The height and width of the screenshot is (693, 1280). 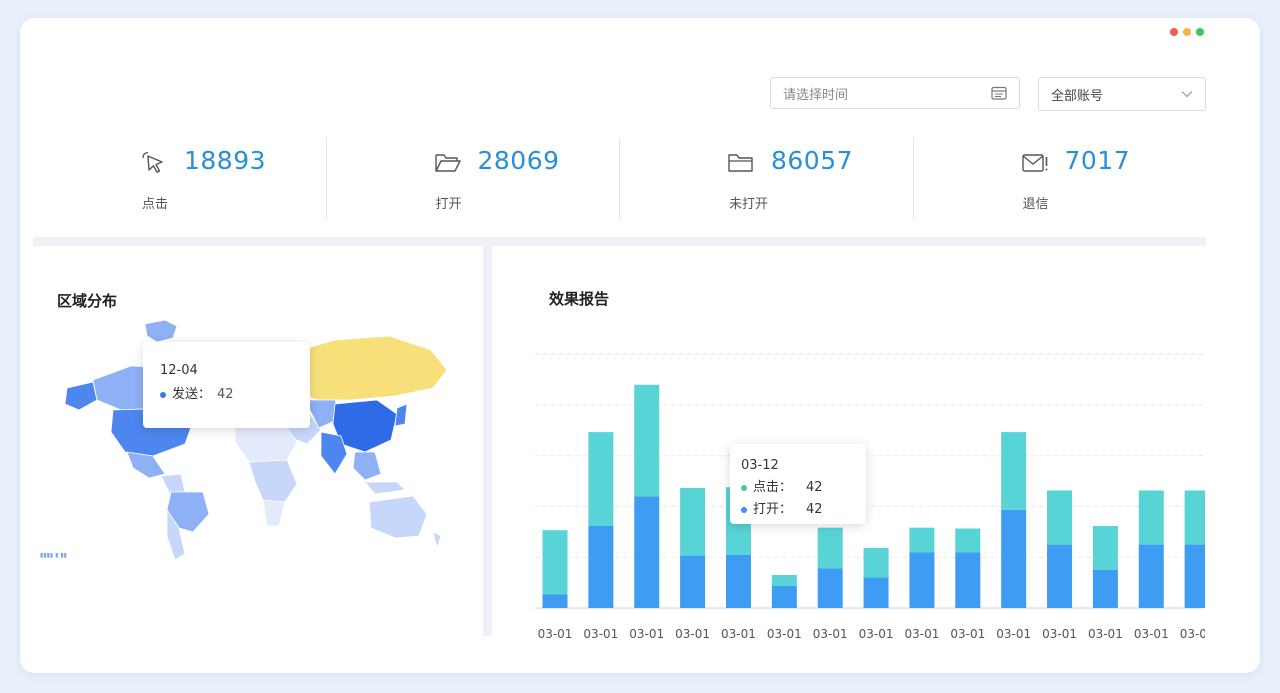 I want to click on chart-tooltip-row: 点击： 42, so click(x=803, y=488).